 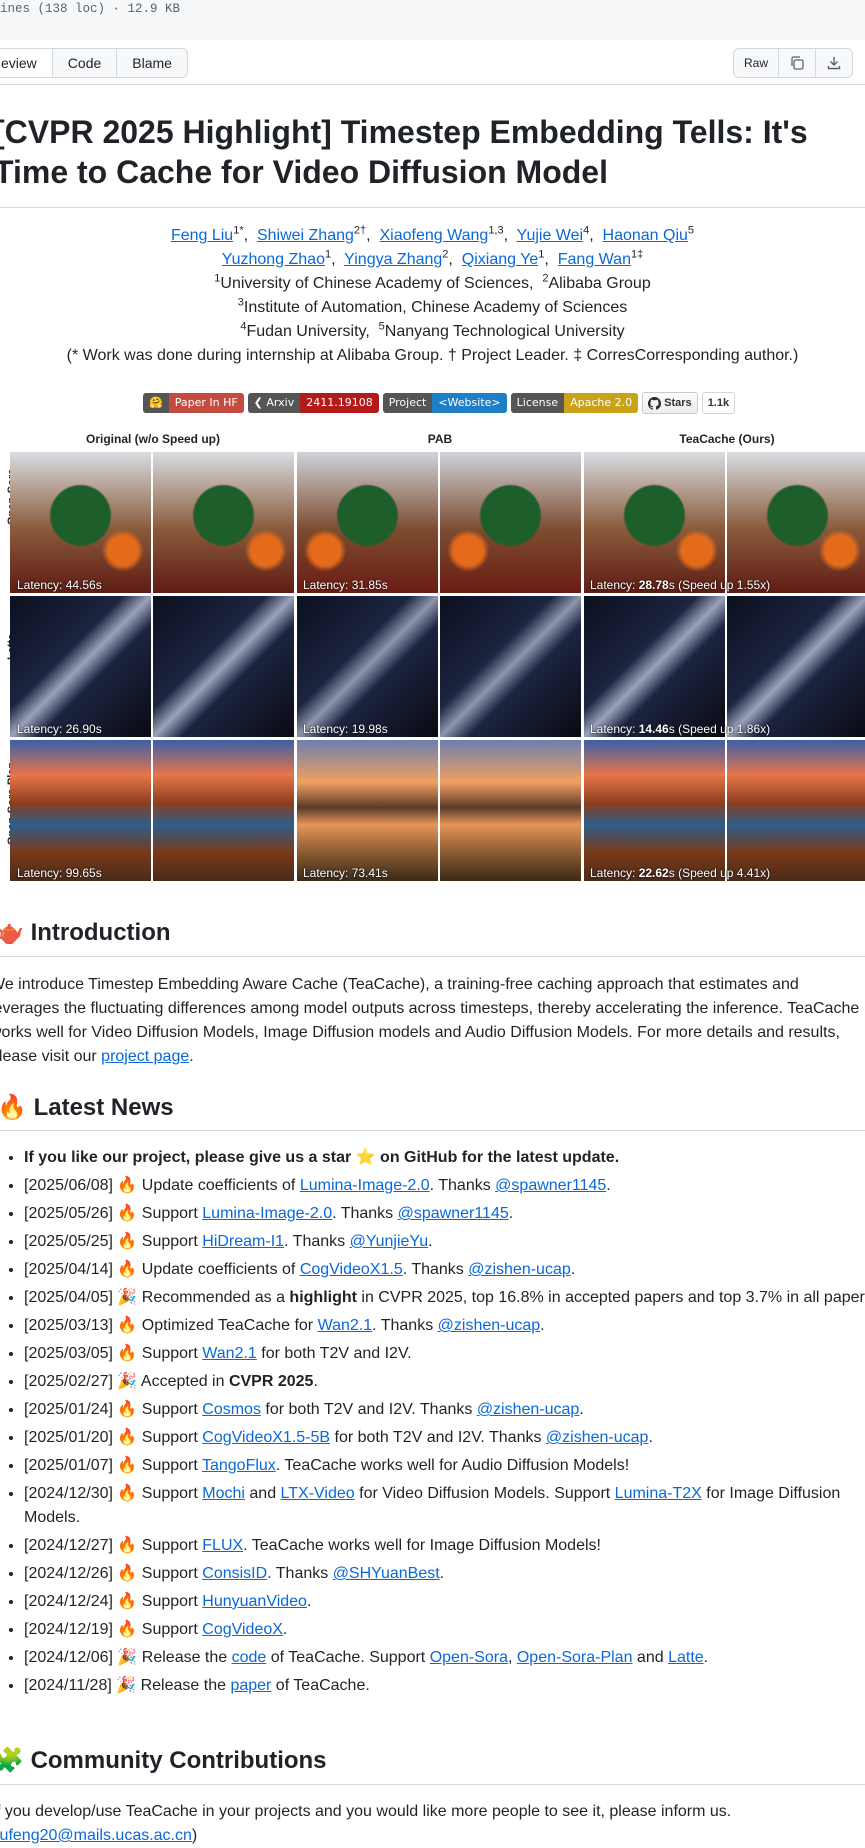 What do you see at coordinates (469, 403) in the screenshot?
I see `badge-value: <Website>` at bounding box center [469, 403].